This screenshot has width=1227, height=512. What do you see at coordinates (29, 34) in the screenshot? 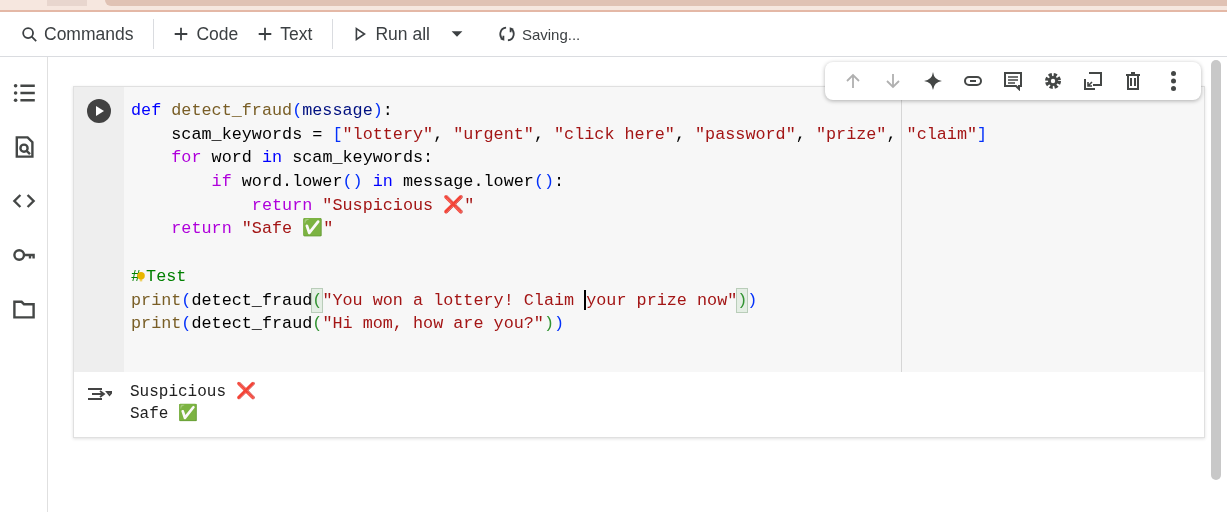
I see `search-icon` at bounding box center [29, 34].